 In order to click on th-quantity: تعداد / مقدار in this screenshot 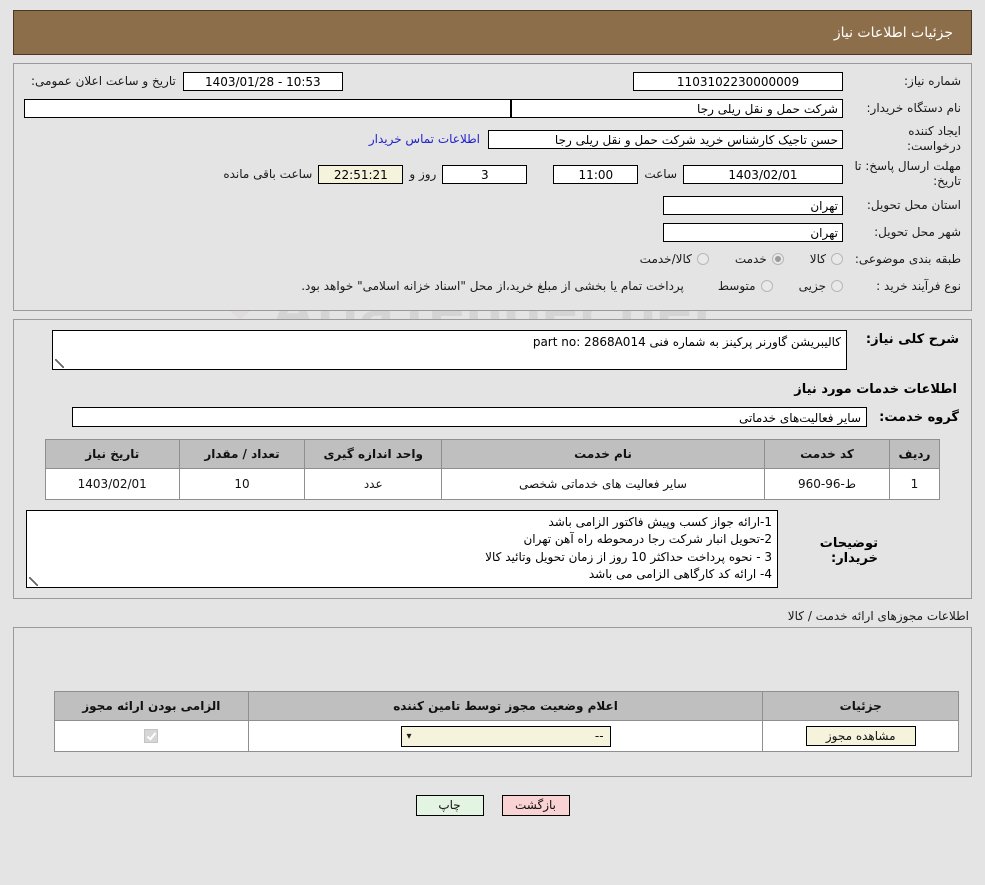, I will do `click(242, 454)`.